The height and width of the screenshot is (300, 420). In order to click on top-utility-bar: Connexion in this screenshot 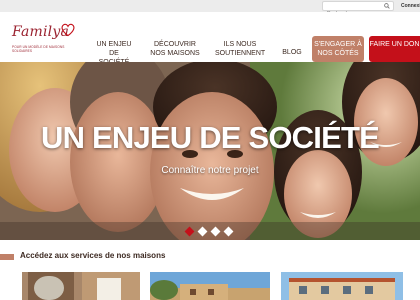, I will do `click(210, 9)`.